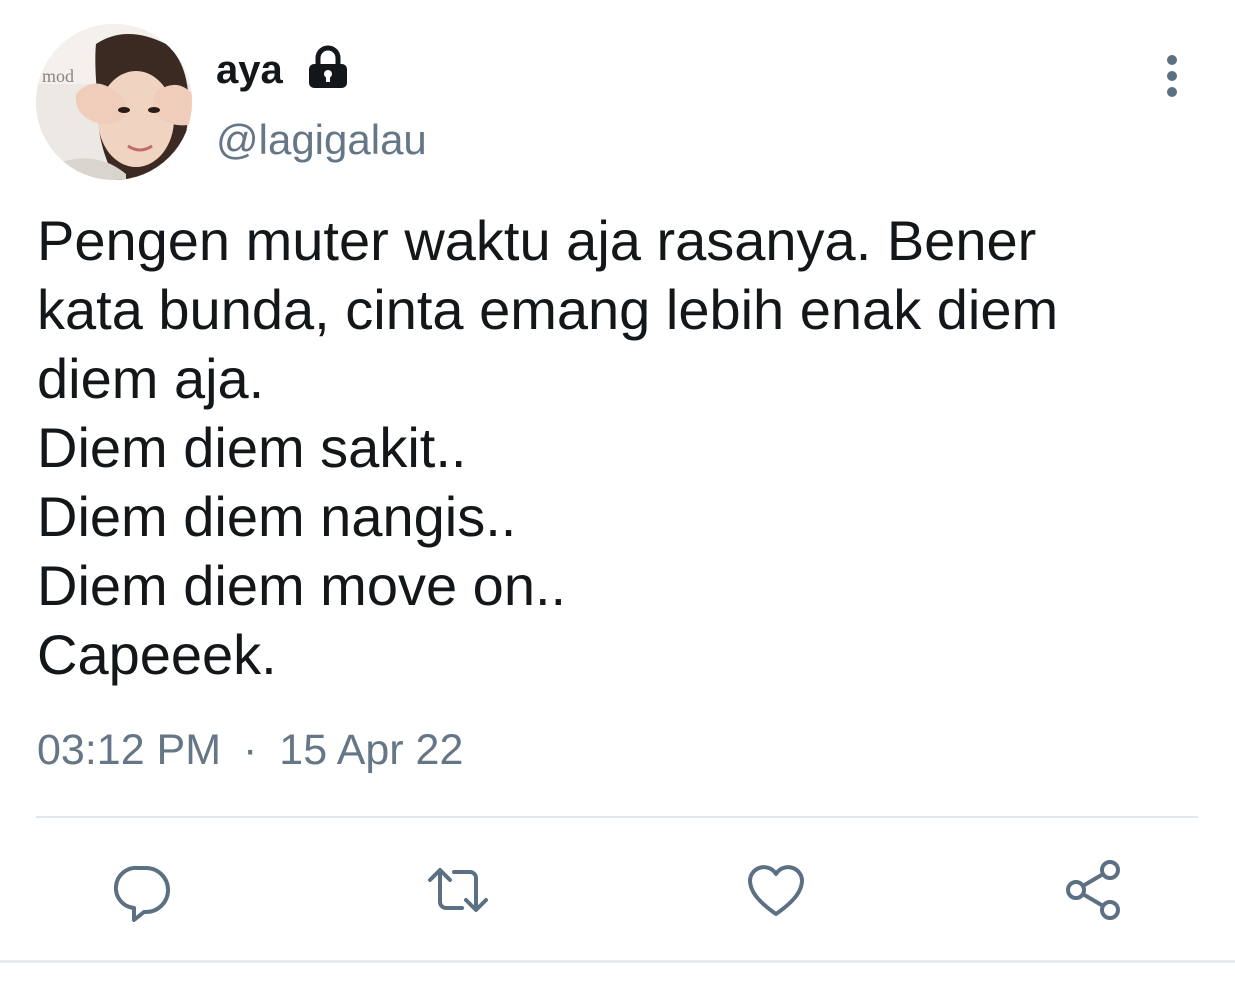 This screenshot has width=1235, height=981. What do you see at coordinates (249, 70) in the screenshot?
I see `display-name: aya` at bounding box center [249, 70].